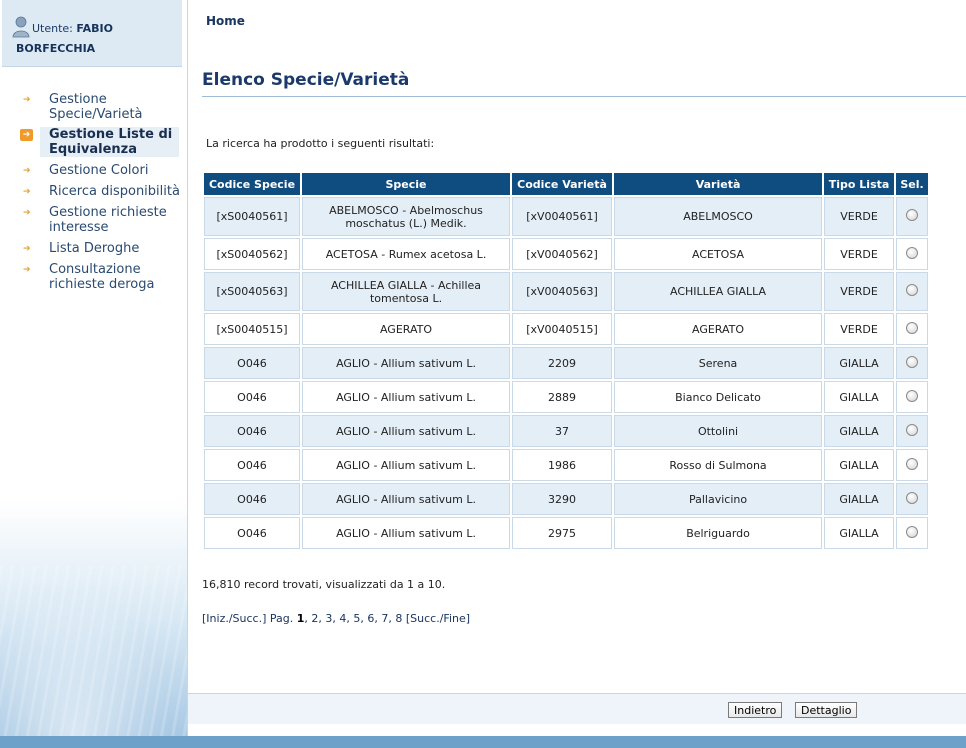  What do you see at coordinates (342, 618) in the screenshot?
I see `pager-page-link: 4` at bounding box center [342, 618].